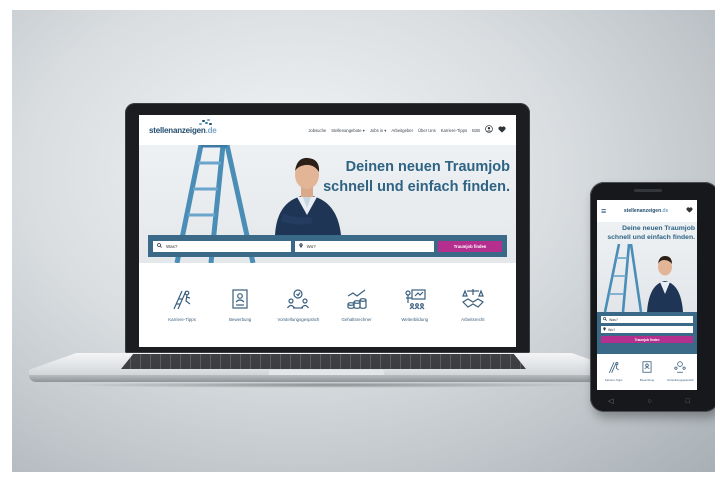  I want to click on hamburger-menu-icon: ≡, so click(603, 211).